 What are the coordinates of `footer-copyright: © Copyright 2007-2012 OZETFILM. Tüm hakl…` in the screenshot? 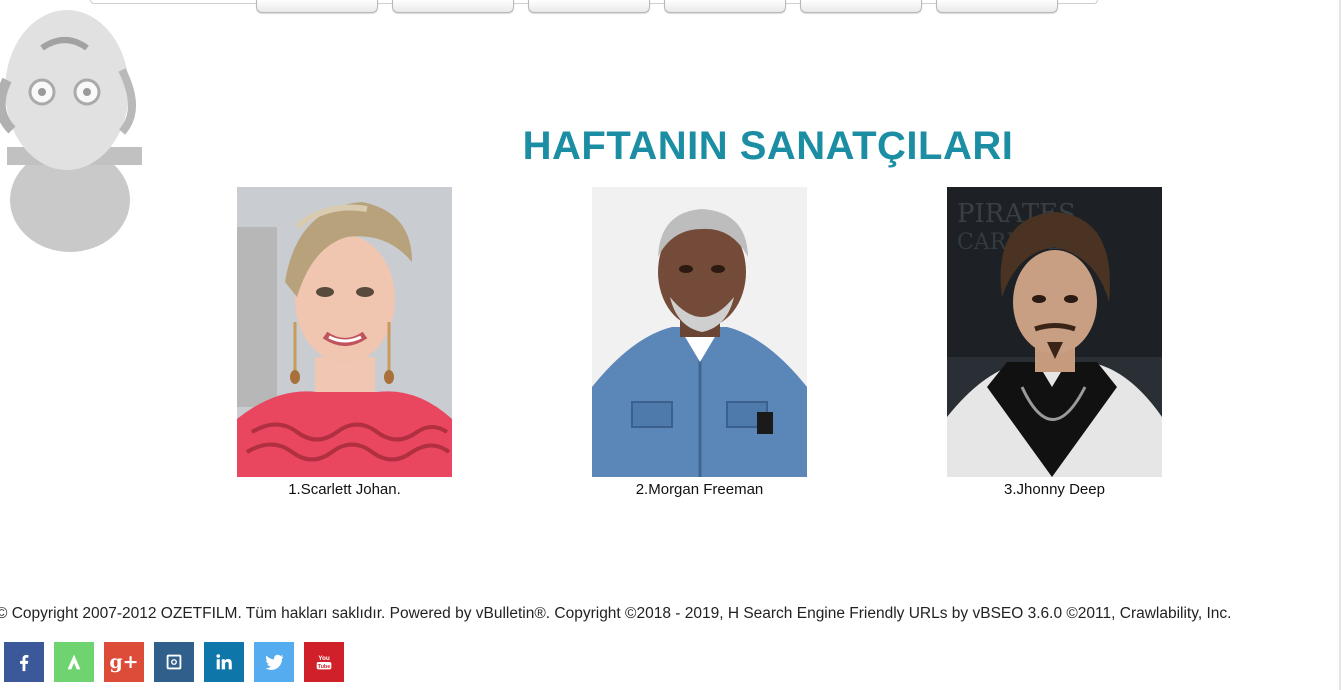 It's located at (616, 613).